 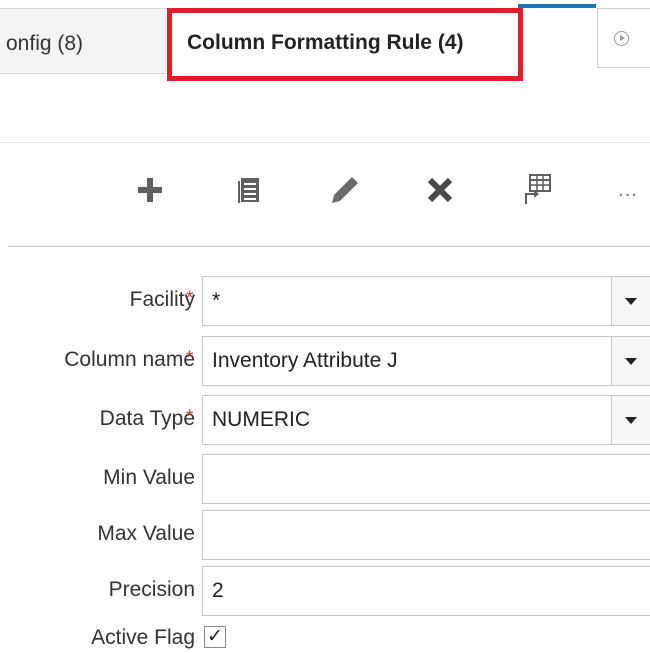 What do you see at coordinates (426, 420) in the screenshot?
I see `data-type-select: NUMERIC` at bounding box center [426, 420].